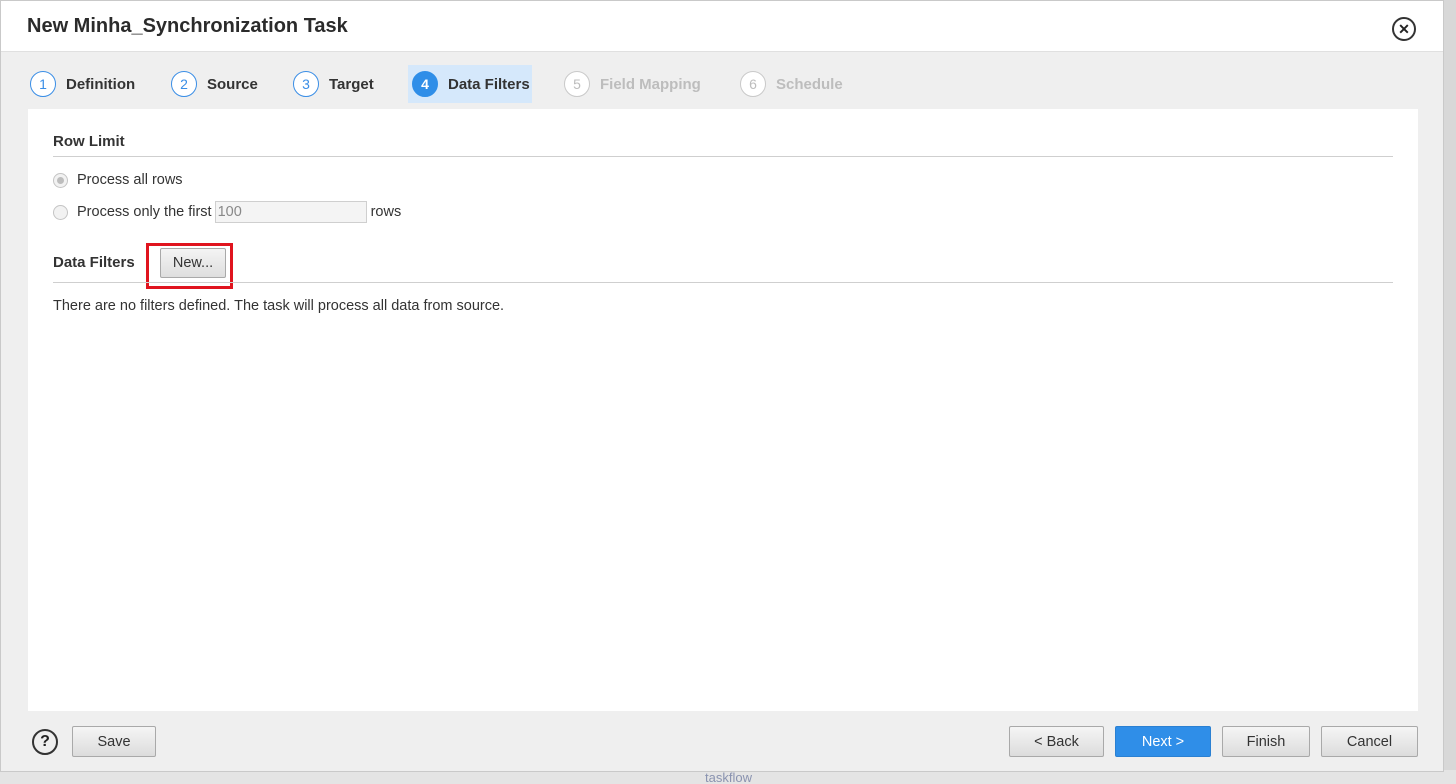 This screenshot has width=1456, height=784. What do you see at coordinates (60, 180) in the screenshot?
I see `process-all-rows-radio` at bounding box center [60, 180].